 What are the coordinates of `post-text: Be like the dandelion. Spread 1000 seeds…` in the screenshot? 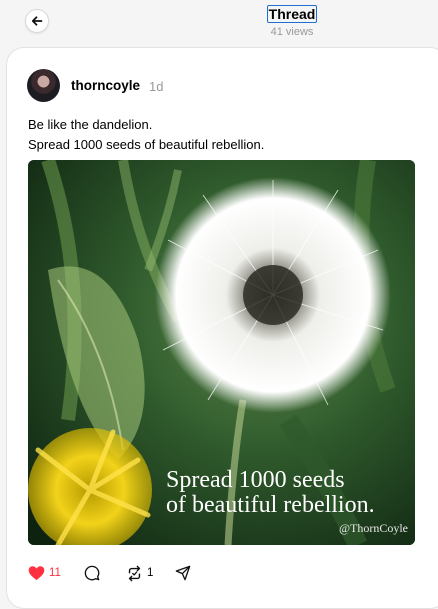 It's located at (146, 135).